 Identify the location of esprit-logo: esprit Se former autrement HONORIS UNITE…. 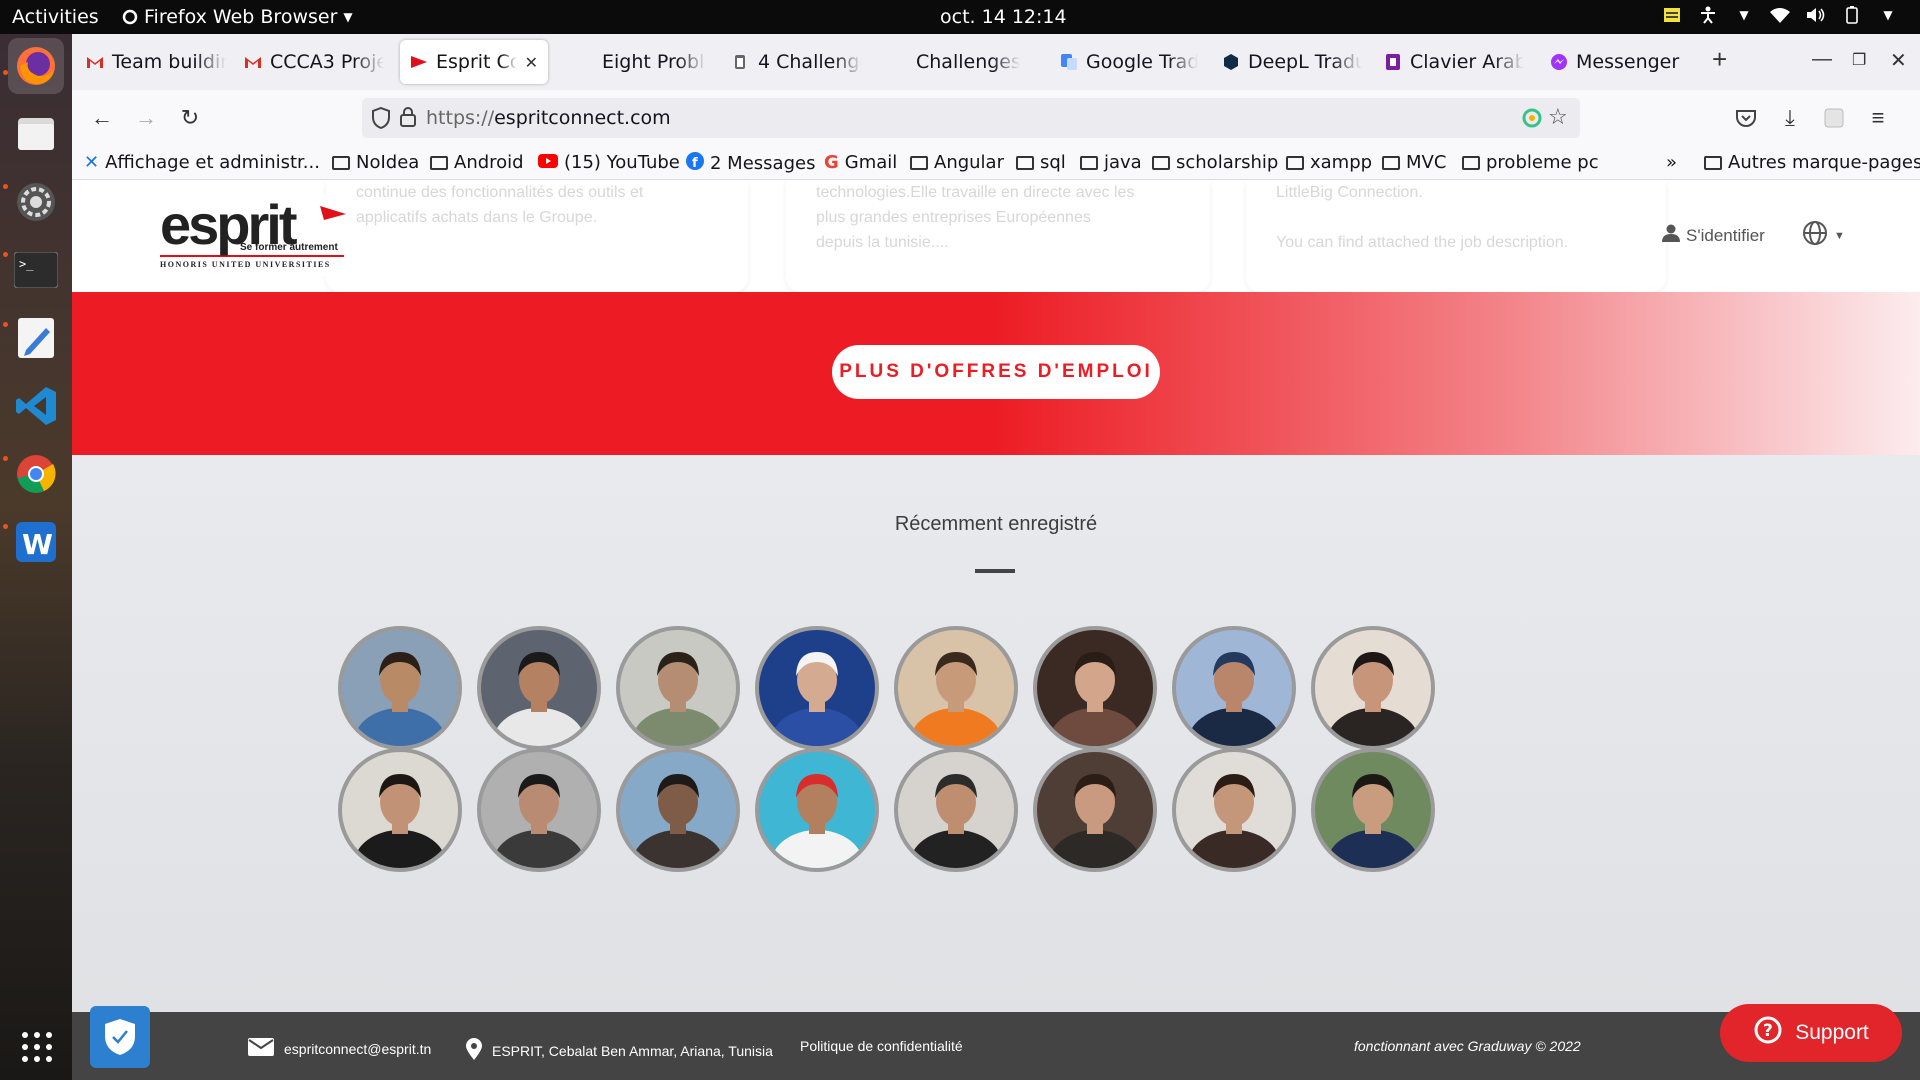
(253, 234).